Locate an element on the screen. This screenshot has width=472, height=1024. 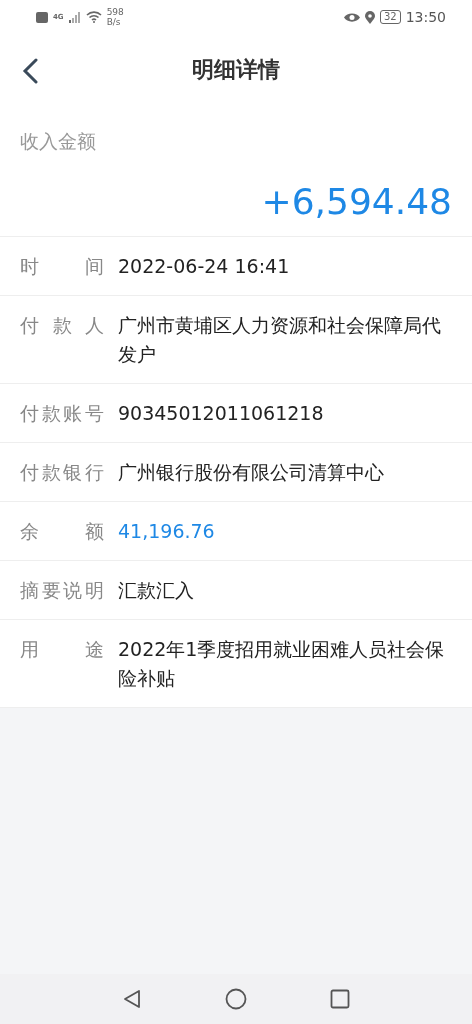
detail-label: 付款人 is located at coordinates (62, 325).